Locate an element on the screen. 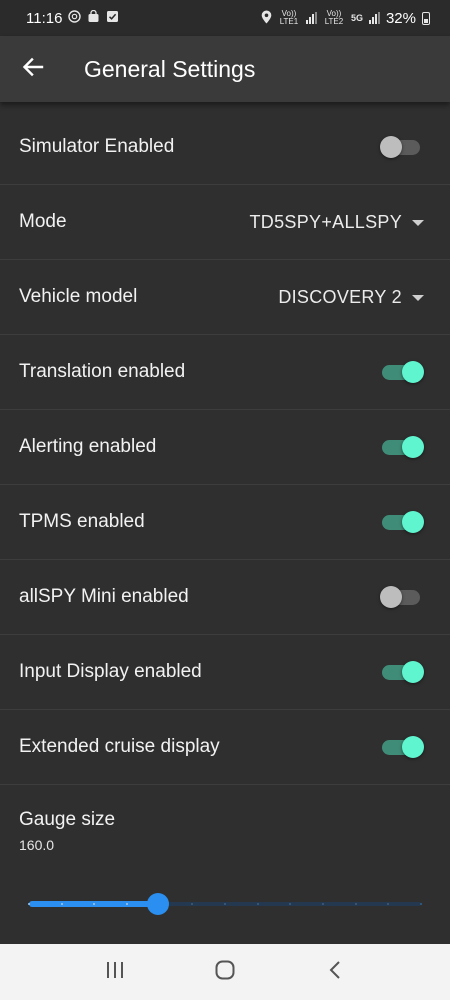 This screenshot has width=450, height=1000. gauge-size-slider is located at coordinates (225, 904).